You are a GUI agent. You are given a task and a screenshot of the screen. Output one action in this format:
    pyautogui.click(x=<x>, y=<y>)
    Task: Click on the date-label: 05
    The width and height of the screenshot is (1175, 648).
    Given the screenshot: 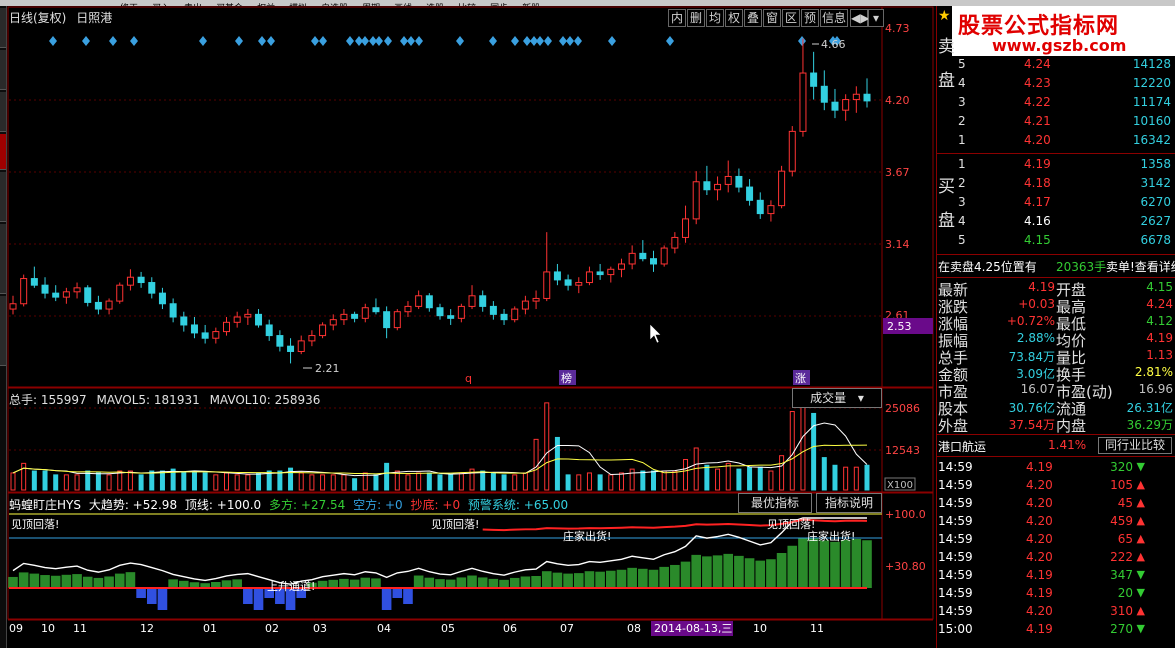 What is the action you would take?
    pyautogui.click(x=448, y=628)
    